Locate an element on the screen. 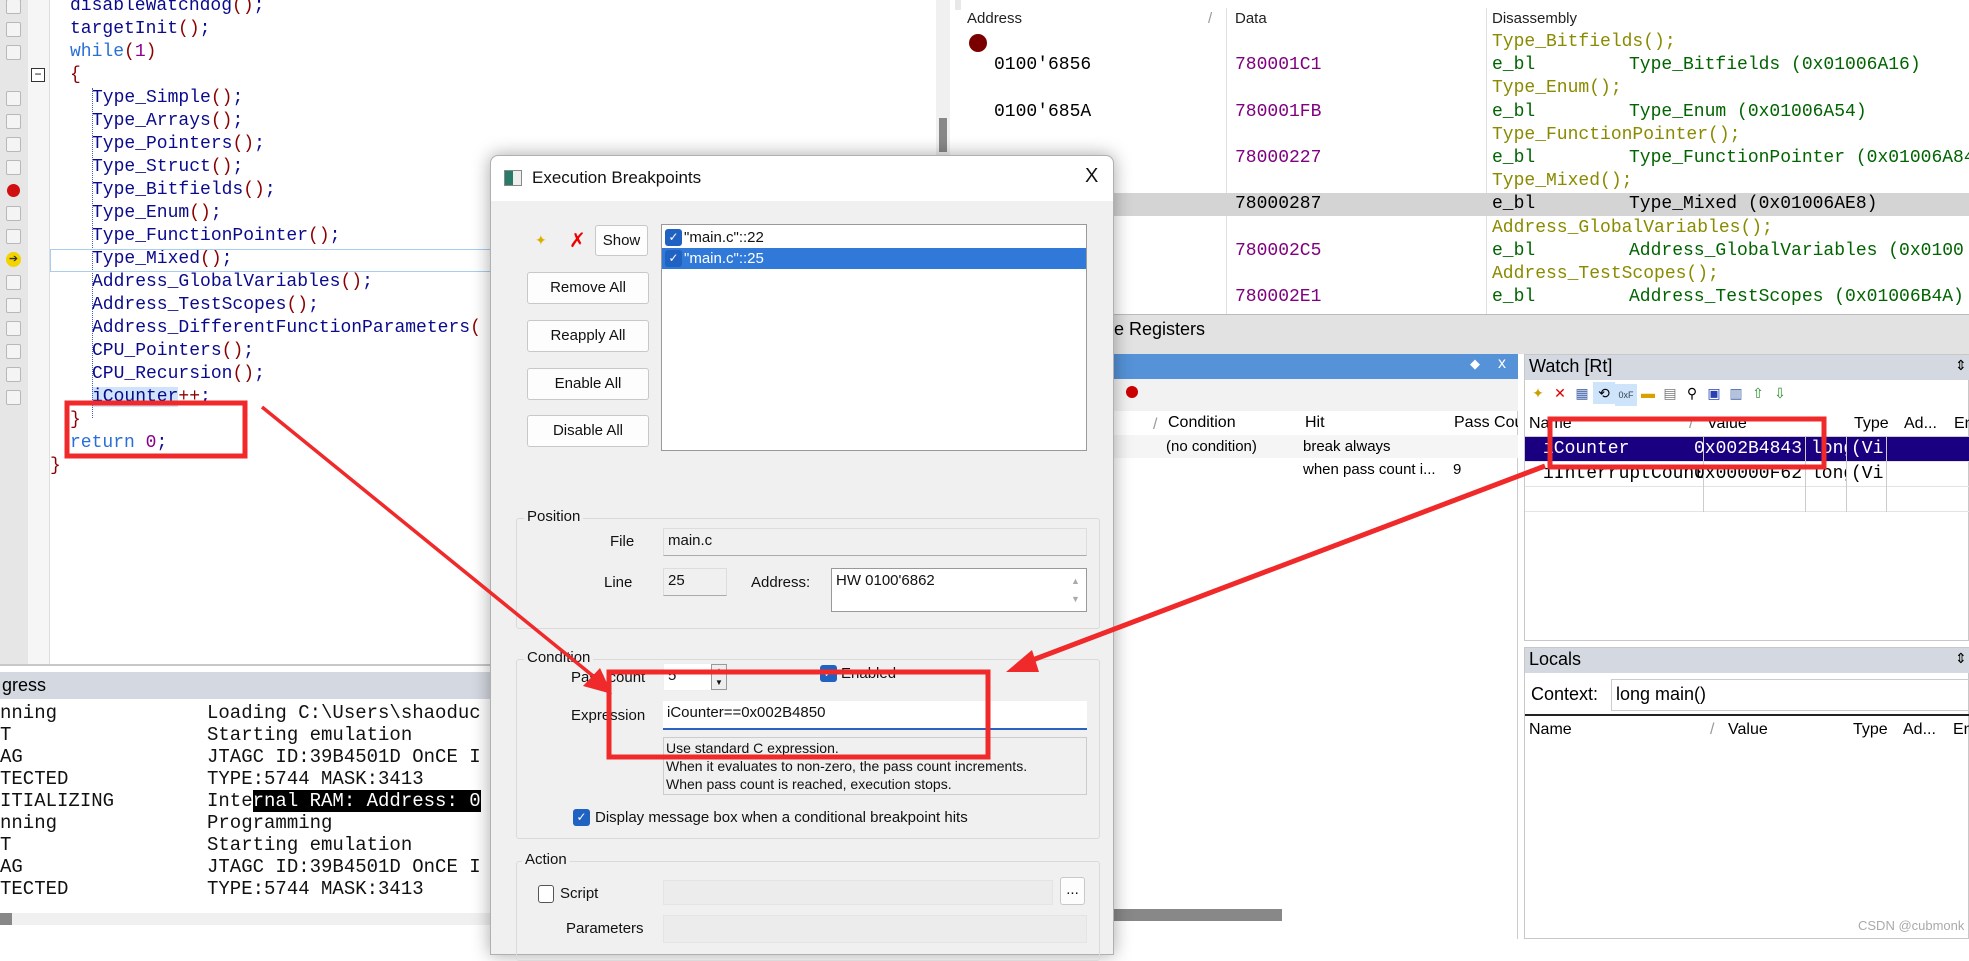  highlight-box-expression is located at coordinates (798, 714).